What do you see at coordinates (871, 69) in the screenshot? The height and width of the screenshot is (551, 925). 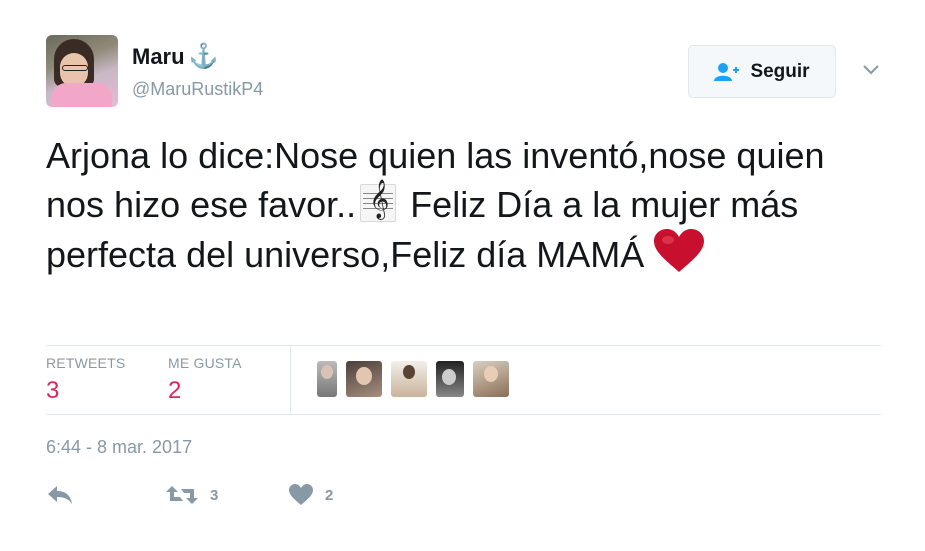 I see `chevron-down-icon` at bounding box center [871, 69].